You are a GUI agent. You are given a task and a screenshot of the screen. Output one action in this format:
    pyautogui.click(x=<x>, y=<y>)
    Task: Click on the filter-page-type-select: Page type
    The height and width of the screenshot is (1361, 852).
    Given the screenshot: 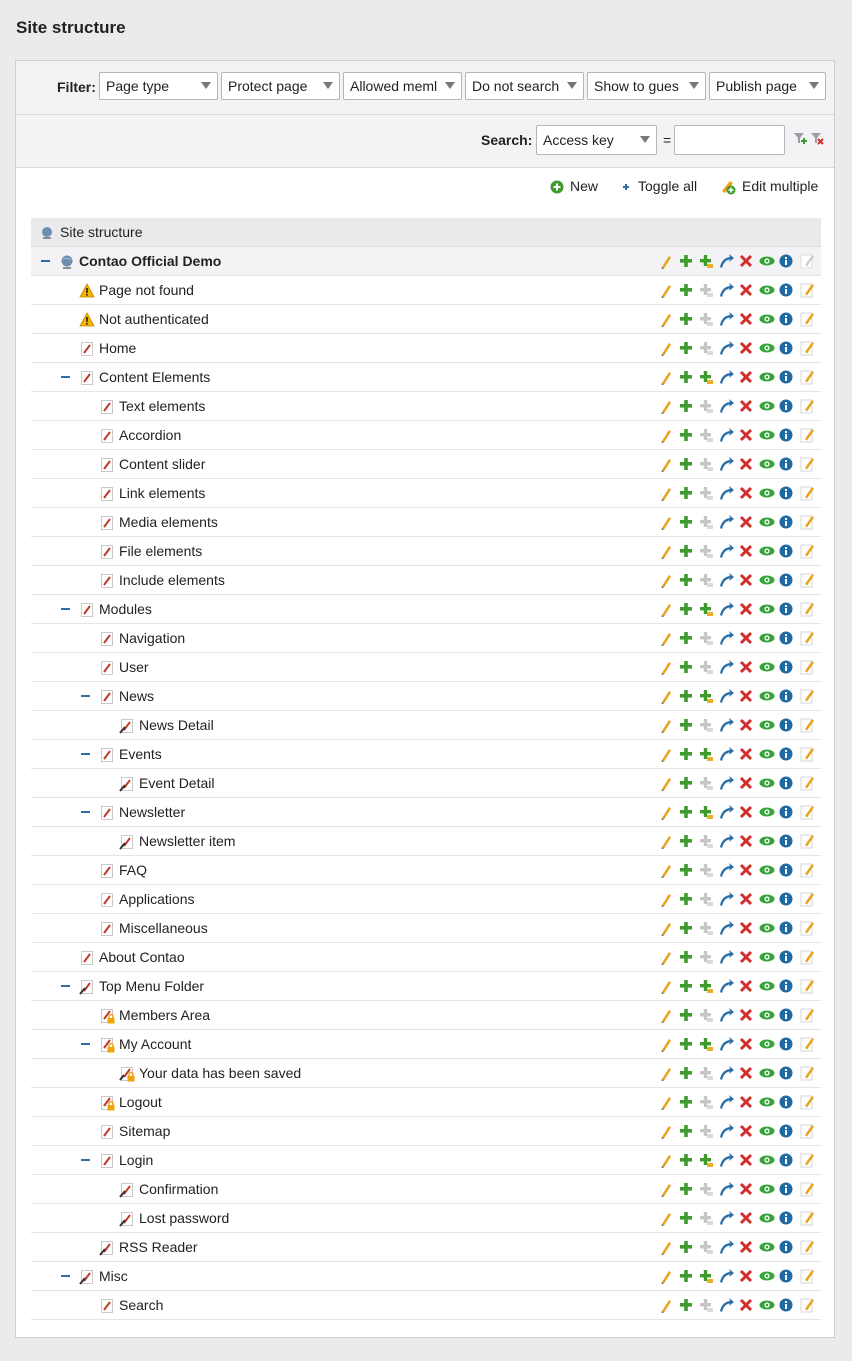 What is the action you would take?
    pyautogui.click(x=158, y=86)
    